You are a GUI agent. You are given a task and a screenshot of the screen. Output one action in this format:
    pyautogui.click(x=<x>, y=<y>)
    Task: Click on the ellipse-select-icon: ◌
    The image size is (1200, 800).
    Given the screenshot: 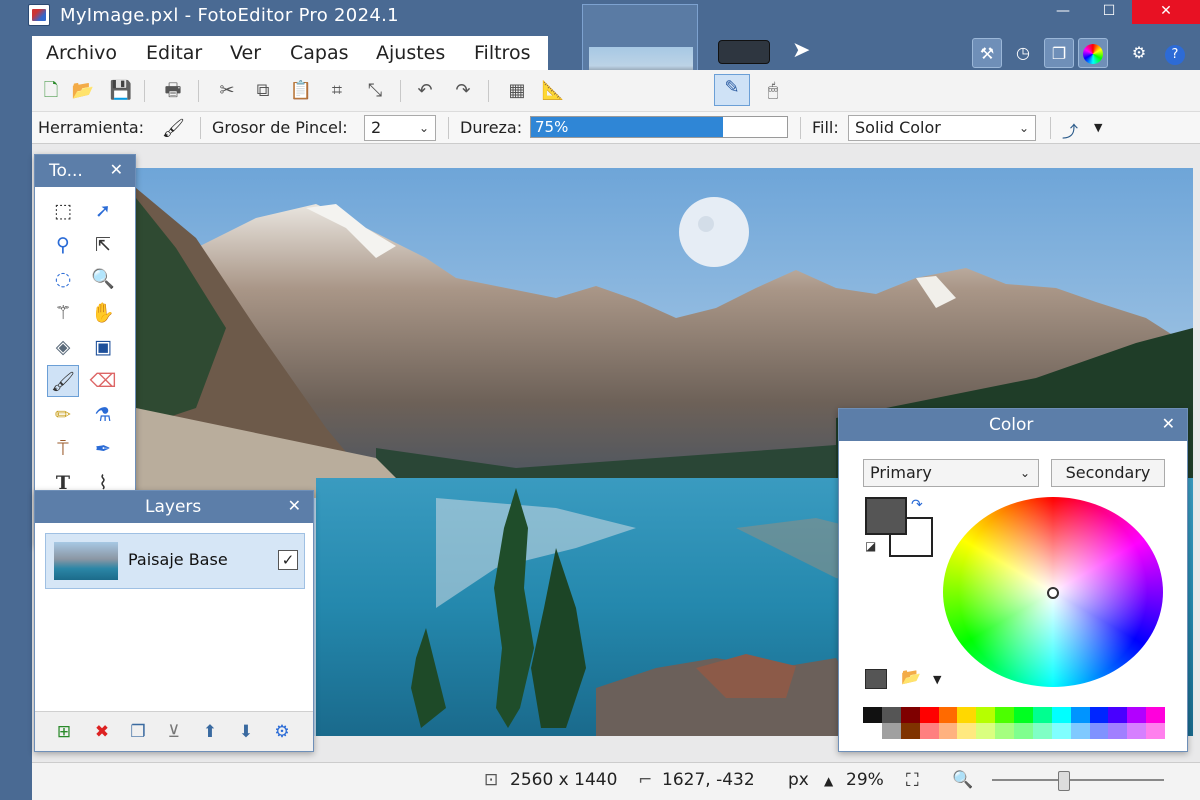 What is the action you would take?
    pyautogui.click(x=63, y=279)
    